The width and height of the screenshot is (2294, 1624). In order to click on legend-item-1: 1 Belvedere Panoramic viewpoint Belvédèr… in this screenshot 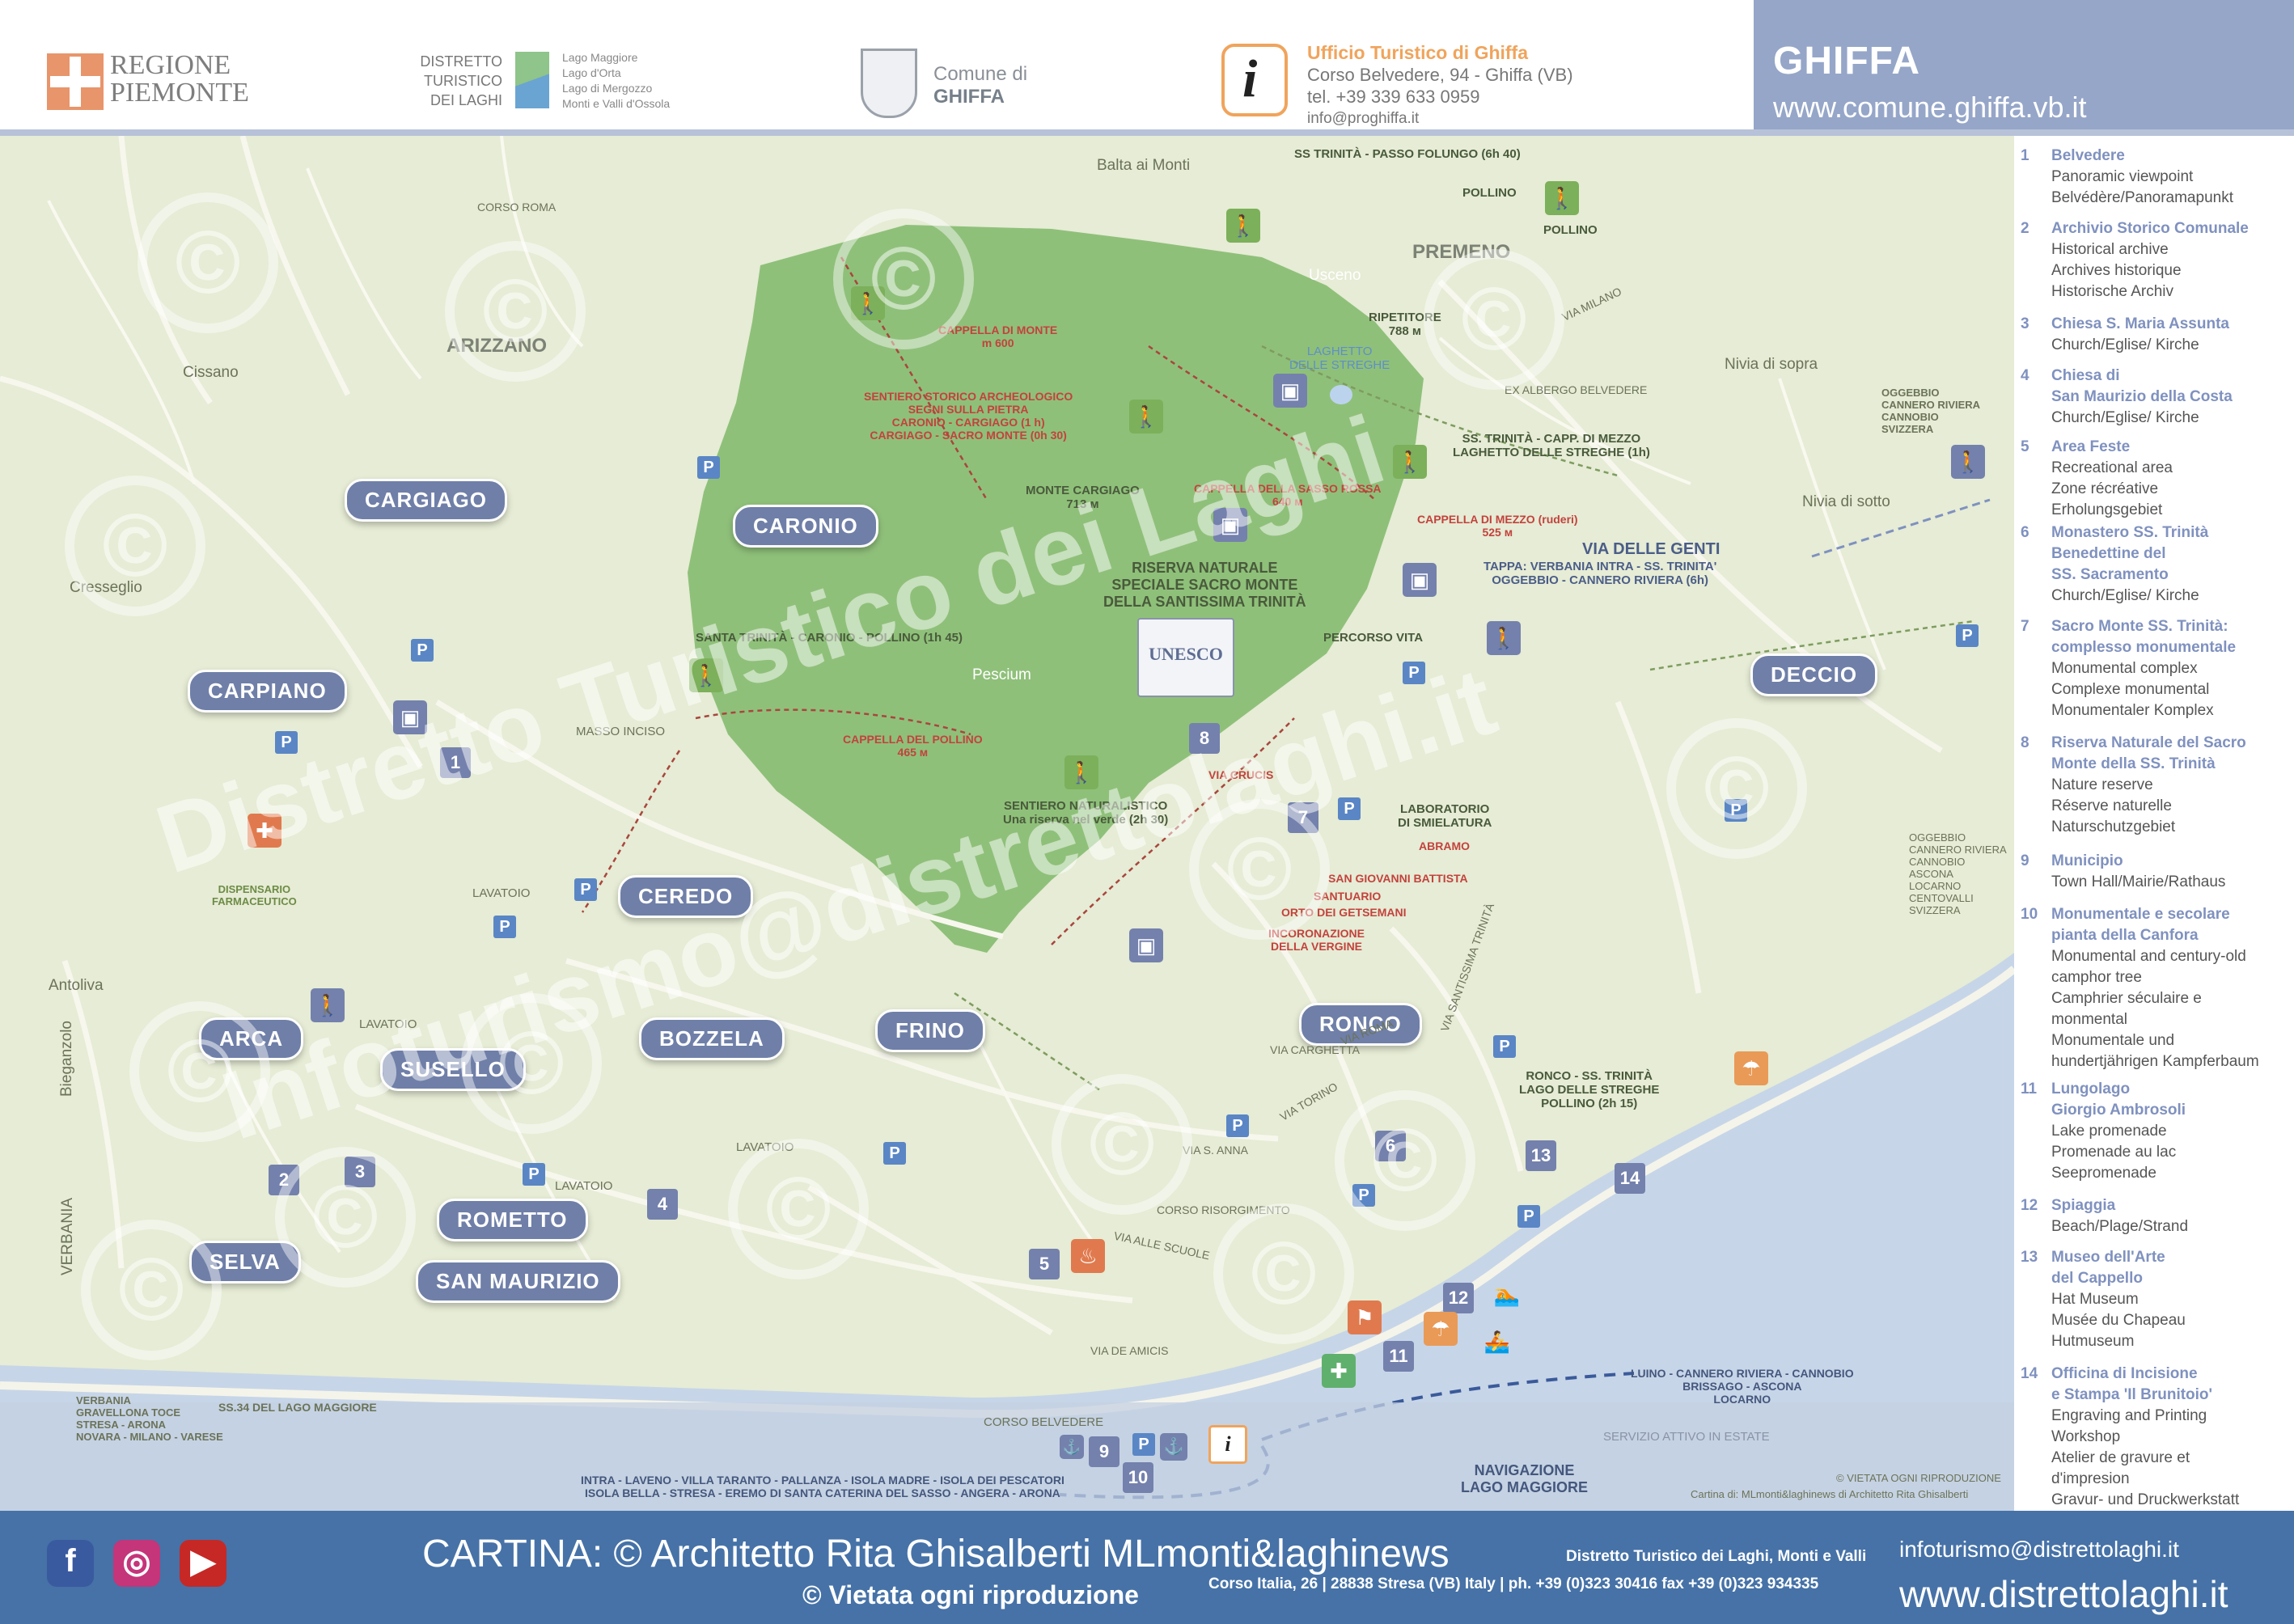, I will do `click(2156, 178)`.